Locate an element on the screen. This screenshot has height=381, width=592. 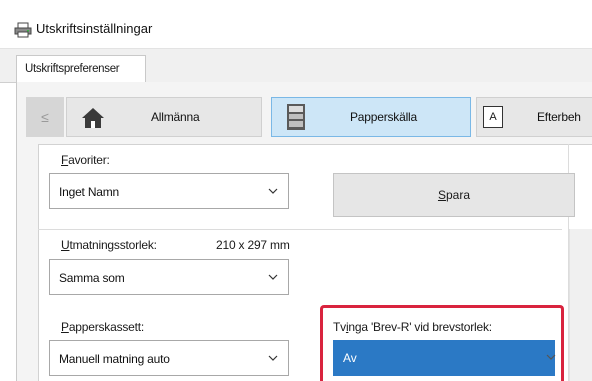
output-size-value: Samma som is located at coordinates (92, 278).